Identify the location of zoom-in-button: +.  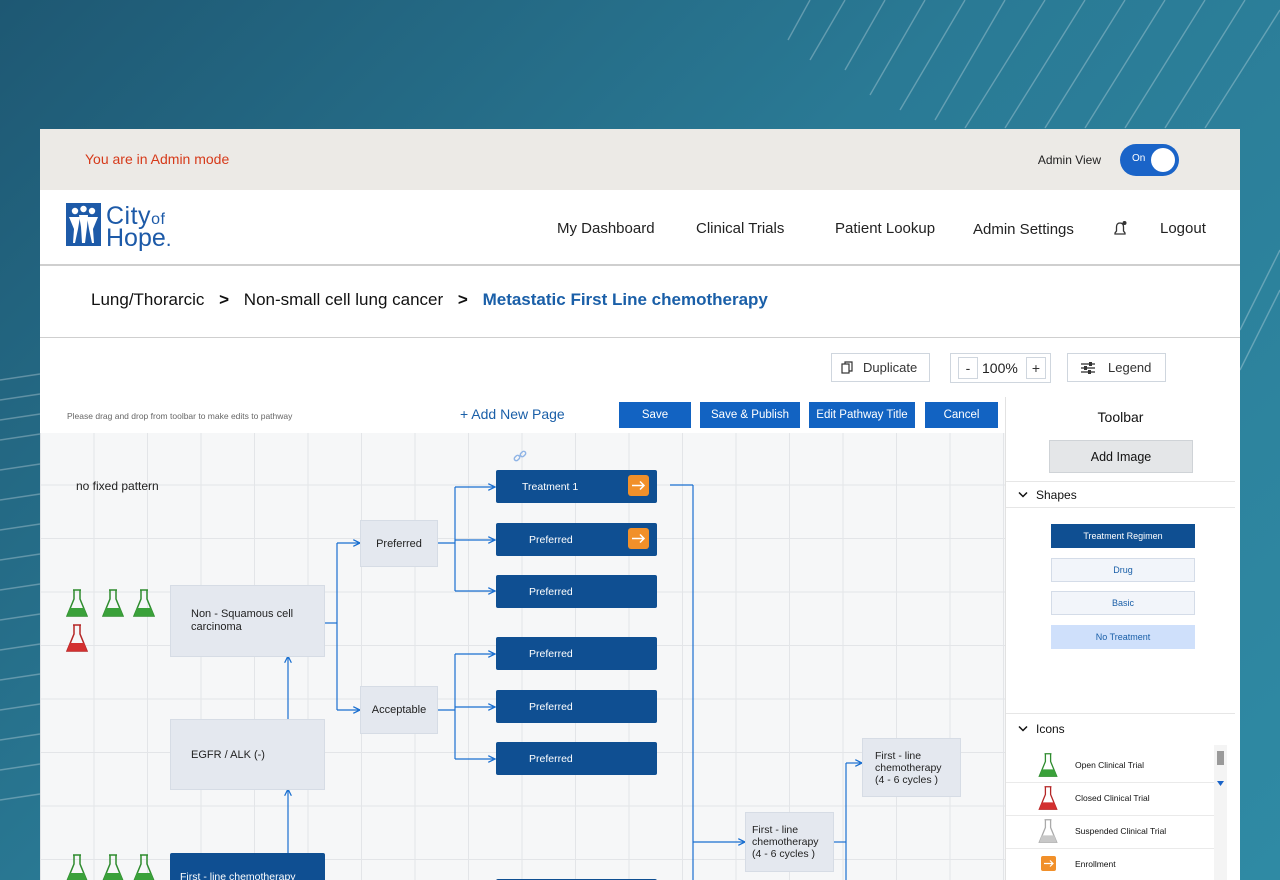
(1036, 368).